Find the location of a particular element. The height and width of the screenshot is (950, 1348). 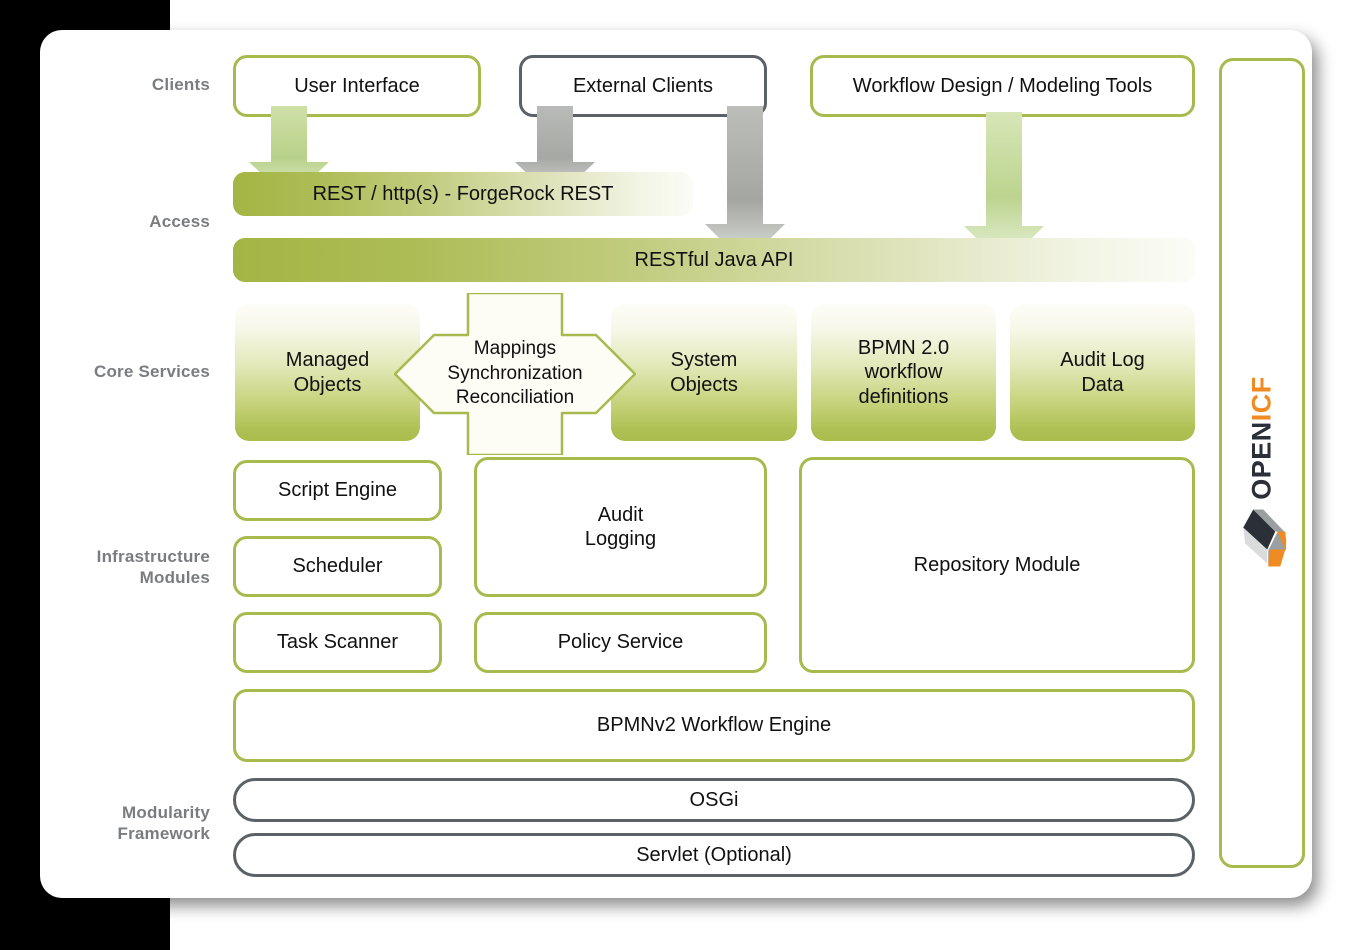

openicf-word-icf: ICF is located at coordinates (1261, 399).